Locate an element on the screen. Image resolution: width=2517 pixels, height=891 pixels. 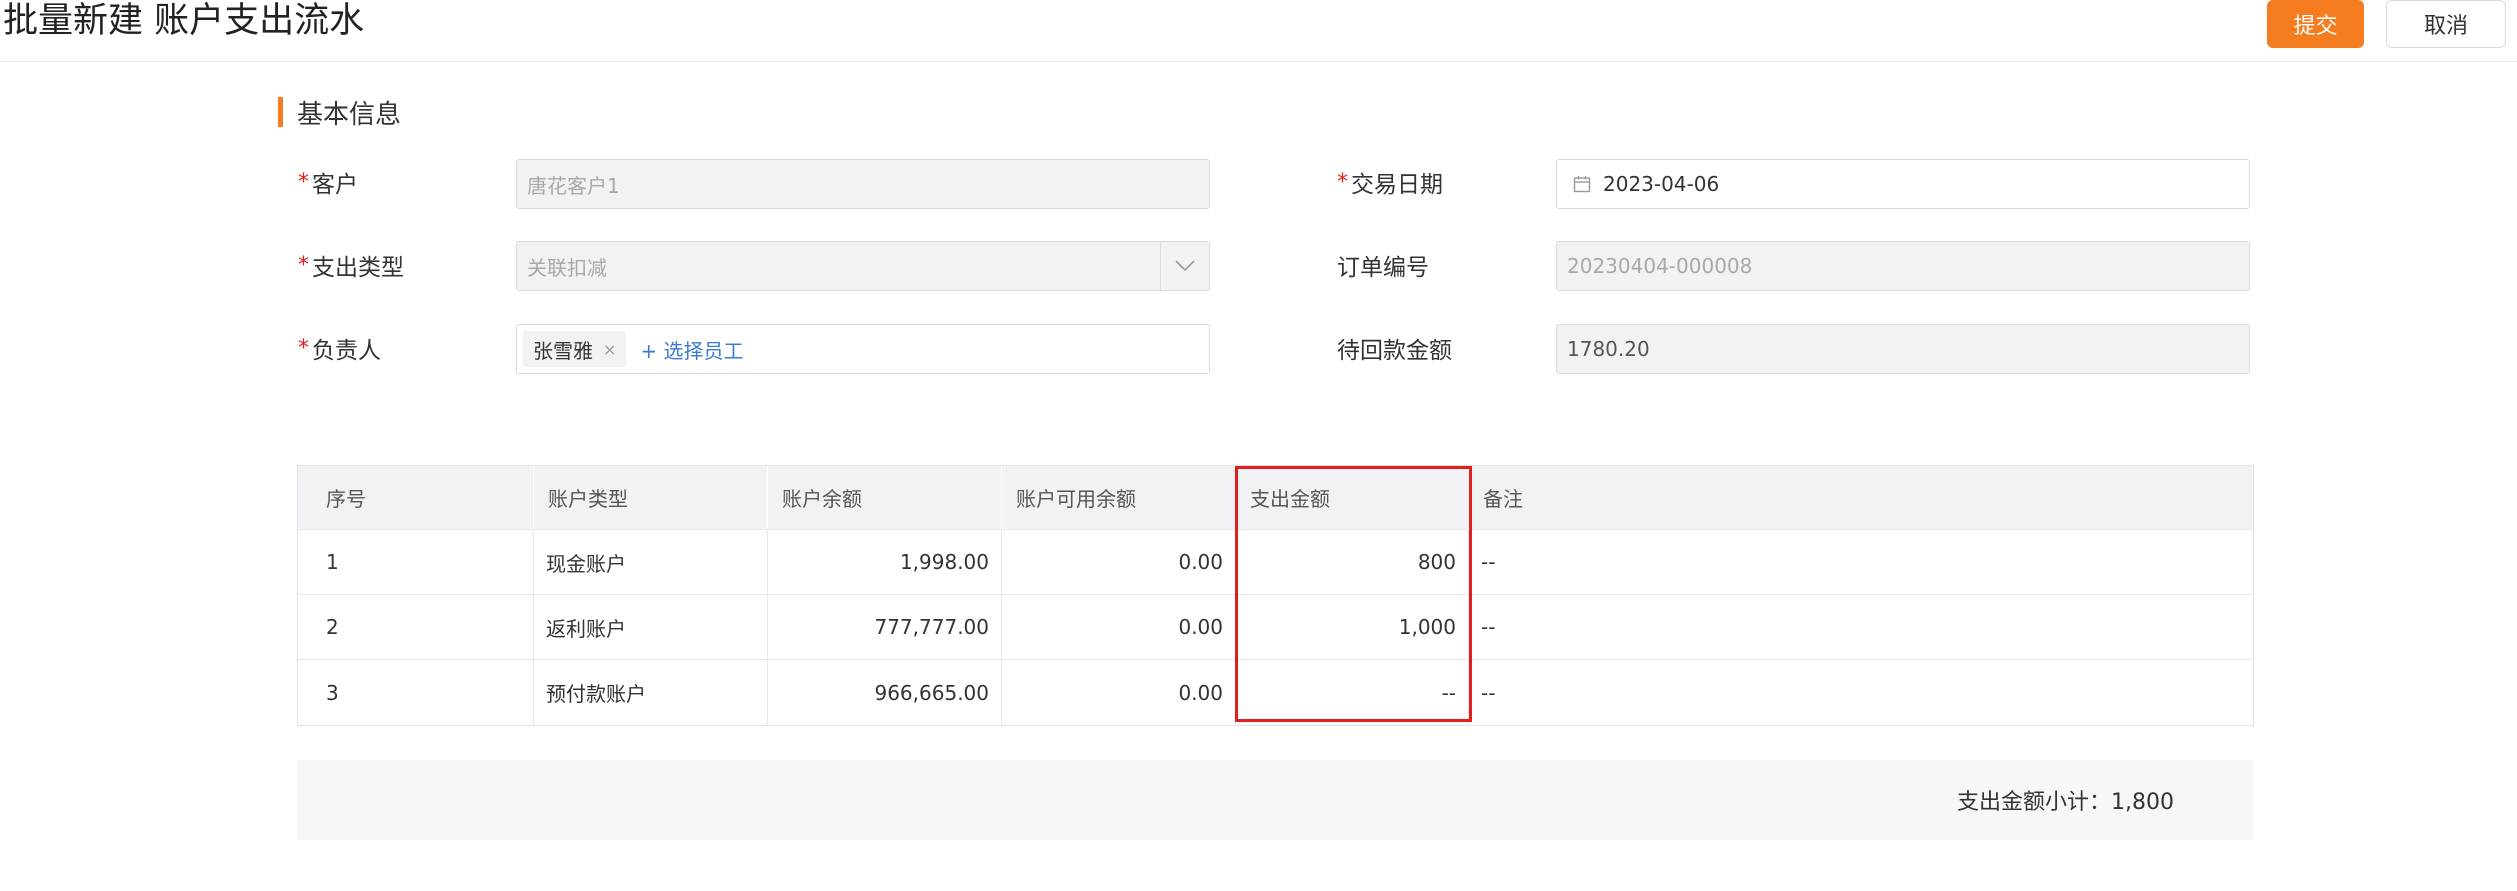
column-header-account-type: 账户类型 is located at coordinates (651, 497).